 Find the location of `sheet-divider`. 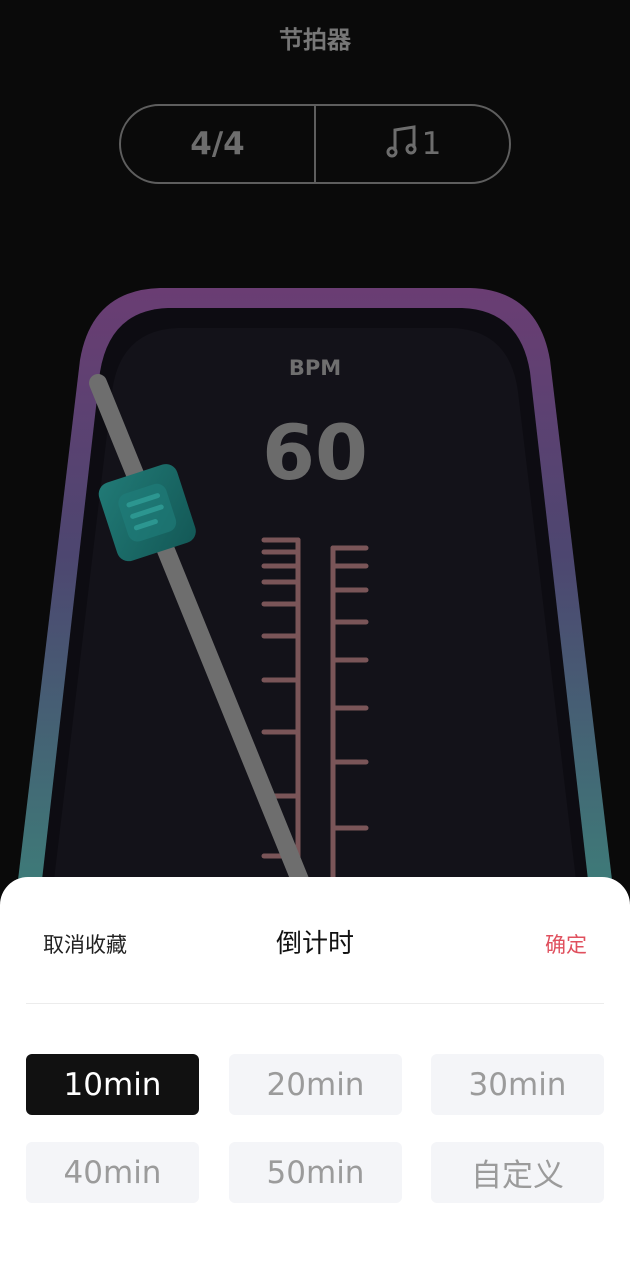

sheet-divider is located at coordinates (315, 1003).